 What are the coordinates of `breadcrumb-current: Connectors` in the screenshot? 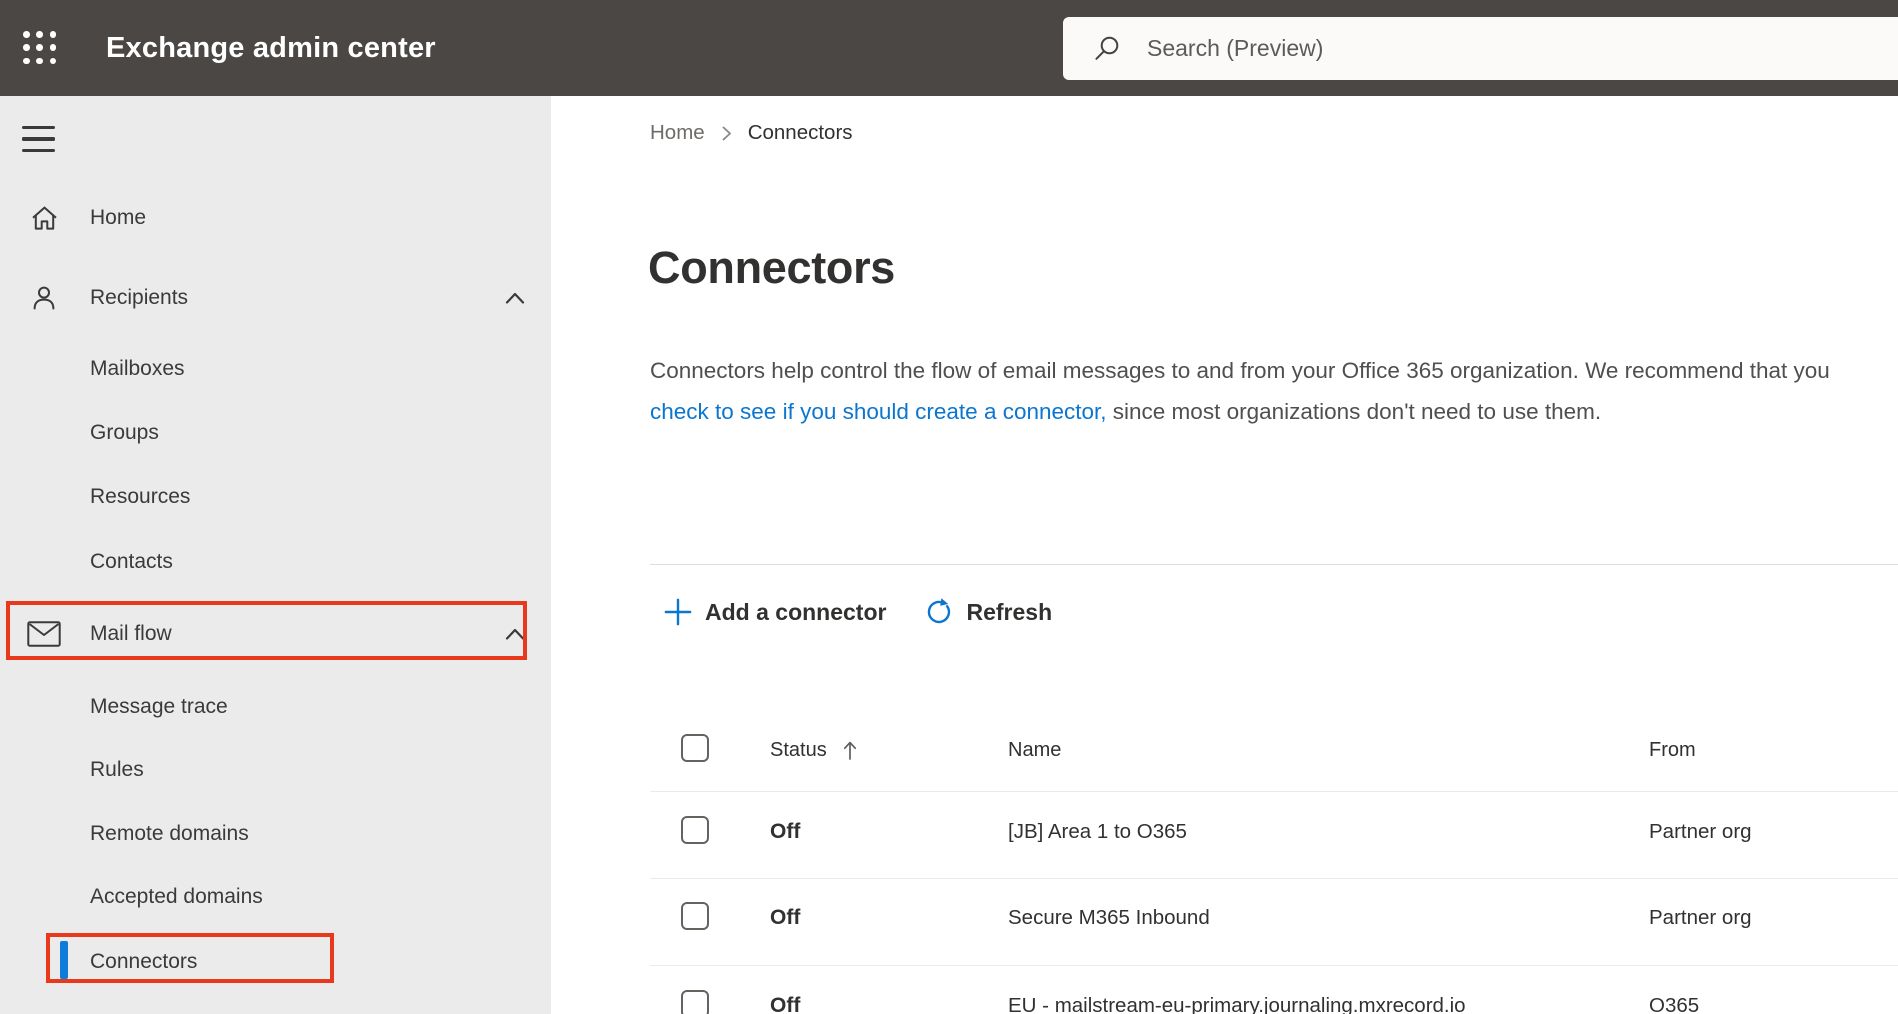 It's located at (800, 132).